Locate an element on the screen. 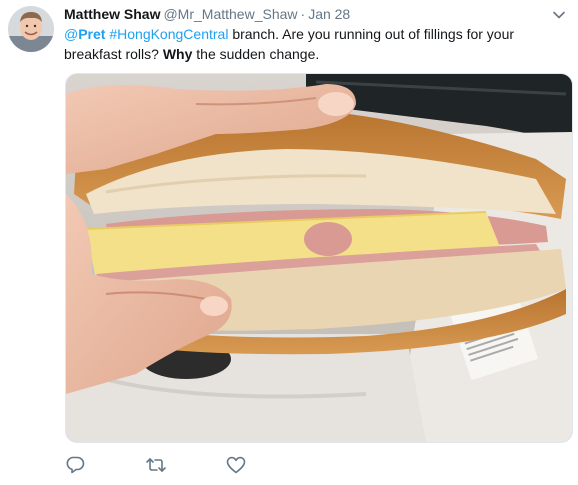 The width and height of the screenshot is (578, 485). avatar-photo is located at coordinates (31, 29).